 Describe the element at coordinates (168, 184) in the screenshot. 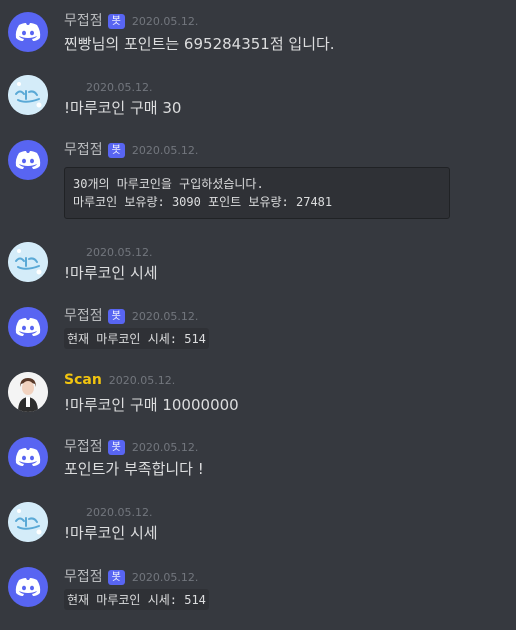

I see `code-line: 30개의 마루코인을 구입하셨습니다.` at that location.